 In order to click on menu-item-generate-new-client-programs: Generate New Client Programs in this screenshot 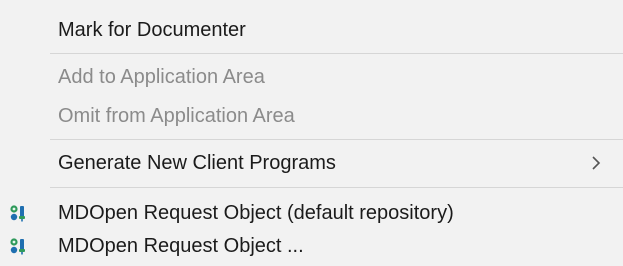, I will do `click(311, 163)`.